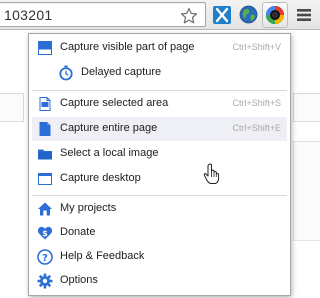  Describe the element at coordinates (211, 173) in the screenshot. I see `hand-cursor-icon` at that location.